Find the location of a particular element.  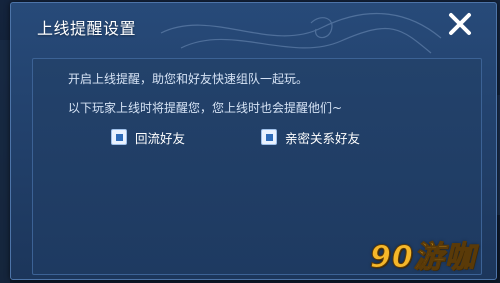

checkbox-returning-friends is located at coordinates (119, 137).